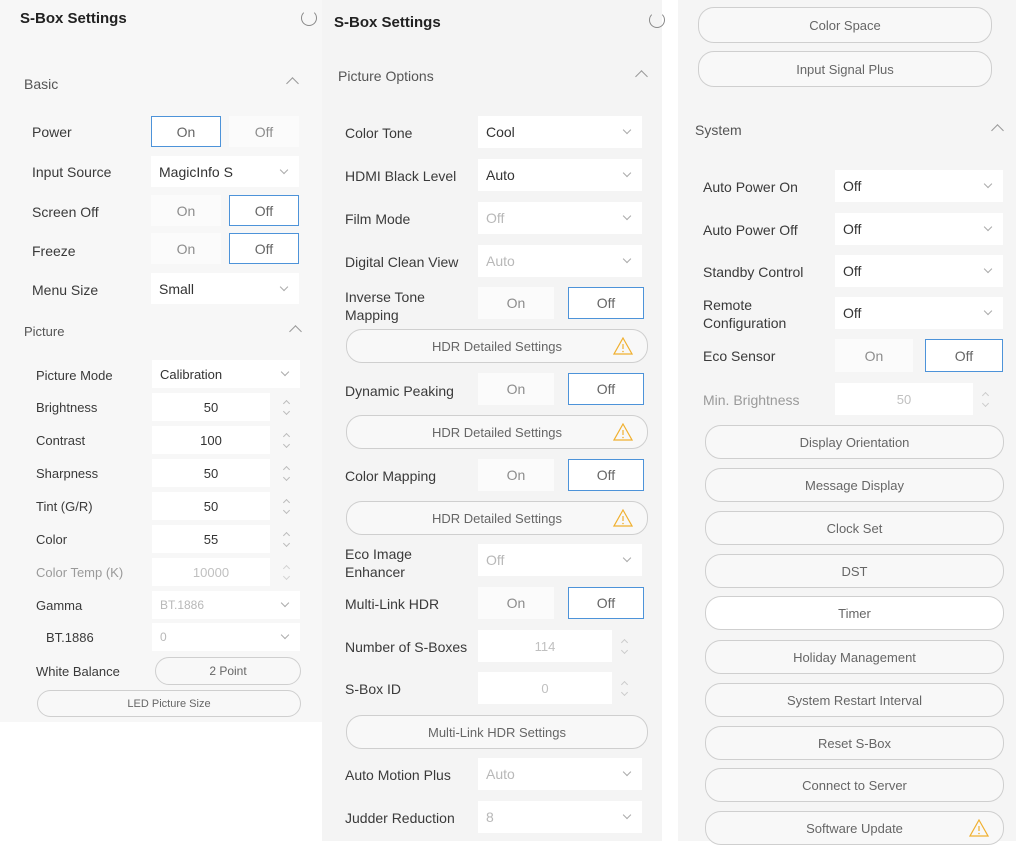  What do you see at coordinates (186, 248) in the screenshot?
I see `freeze-on-toggle: On` at bounding box center [186, 248].